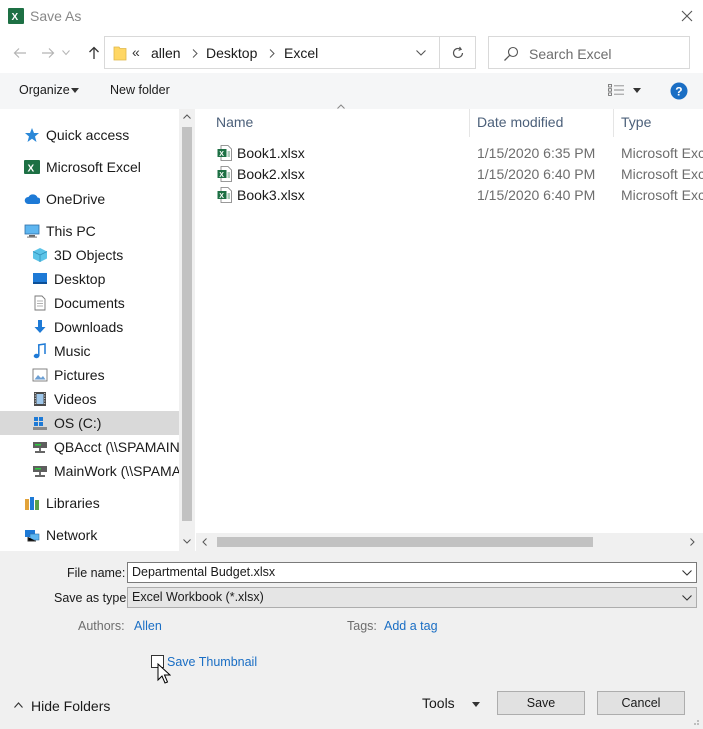  I want to click on details-view-icon, so click(616, 90).